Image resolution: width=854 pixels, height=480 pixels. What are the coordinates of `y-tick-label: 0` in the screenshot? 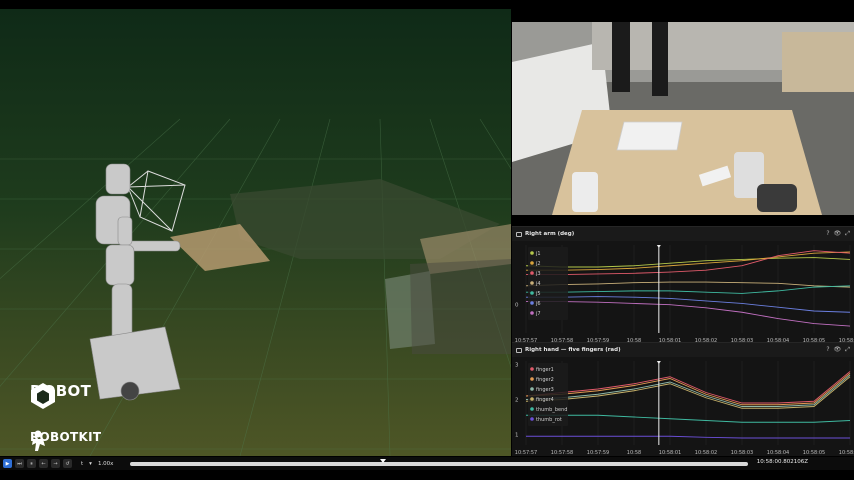 It's located at (517, 306).